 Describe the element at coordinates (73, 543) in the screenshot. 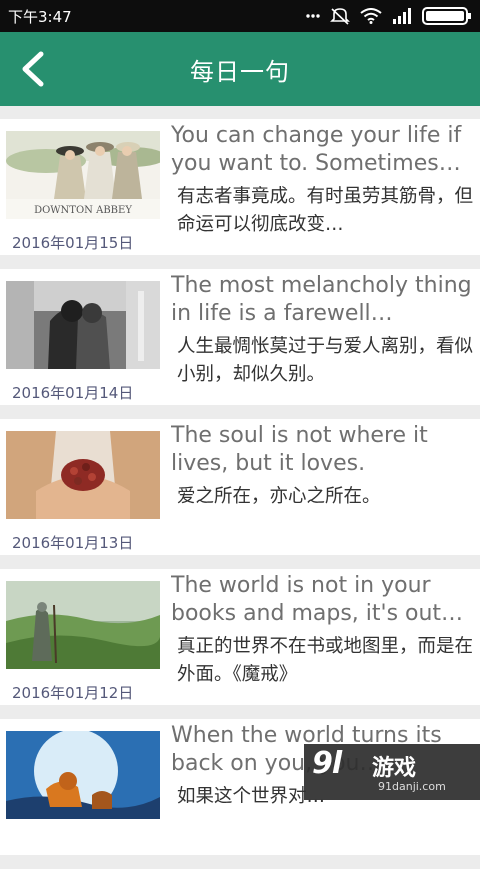

I see `item-date: 2016年01月13日` at that location.